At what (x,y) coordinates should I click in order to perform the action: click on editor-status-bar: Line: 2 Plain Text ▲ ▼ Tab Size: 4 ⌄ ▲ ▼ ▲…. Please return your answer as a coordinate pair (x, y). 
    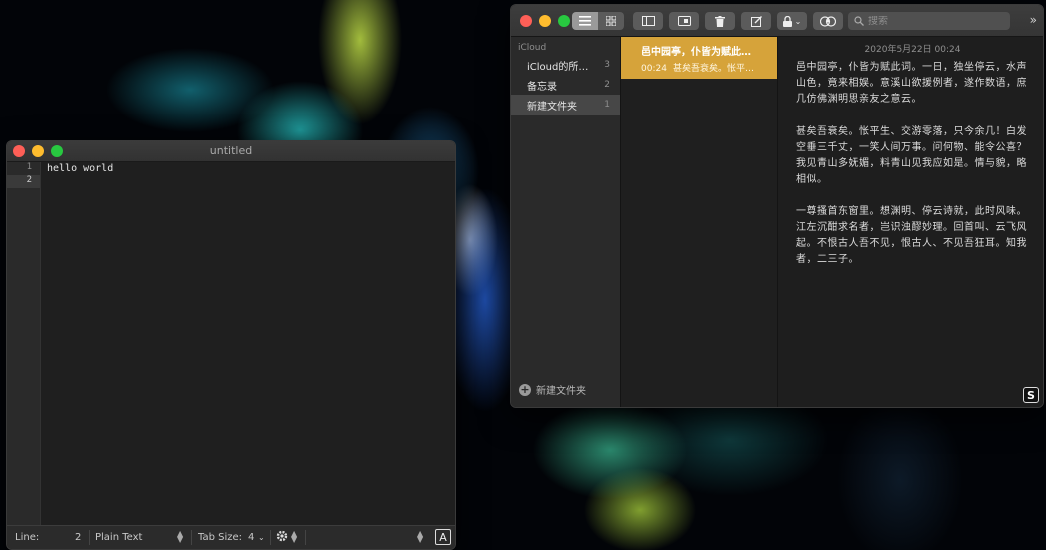
    Looking at the image, I should click on (231, 537).